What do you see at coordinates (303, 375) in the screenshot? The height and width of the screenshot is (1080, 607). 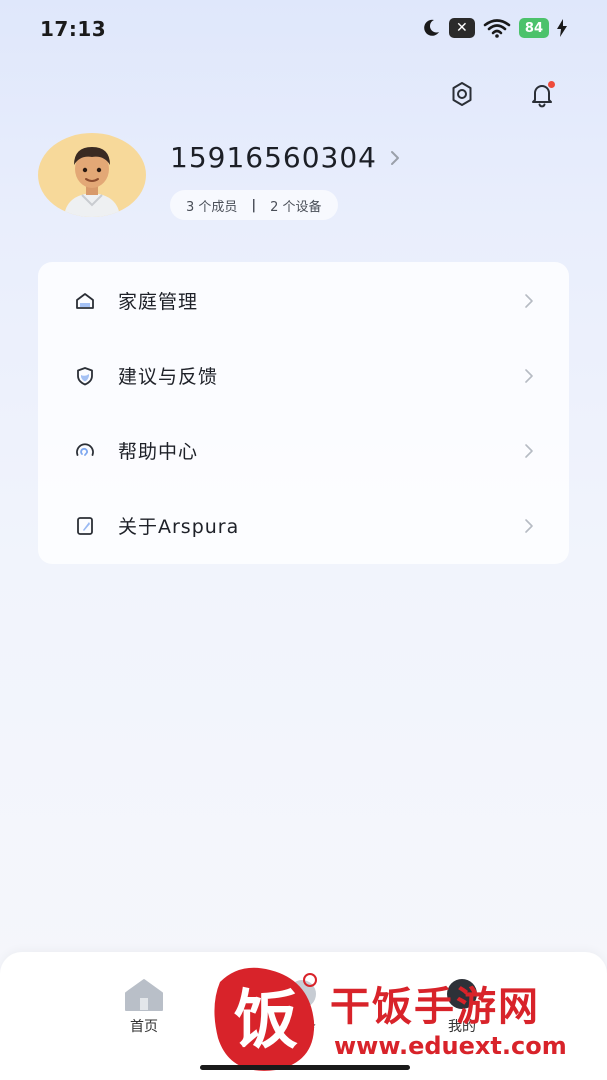 I see `menu-item-feedback: 建议与反馈` at bounding box center [303, 375].